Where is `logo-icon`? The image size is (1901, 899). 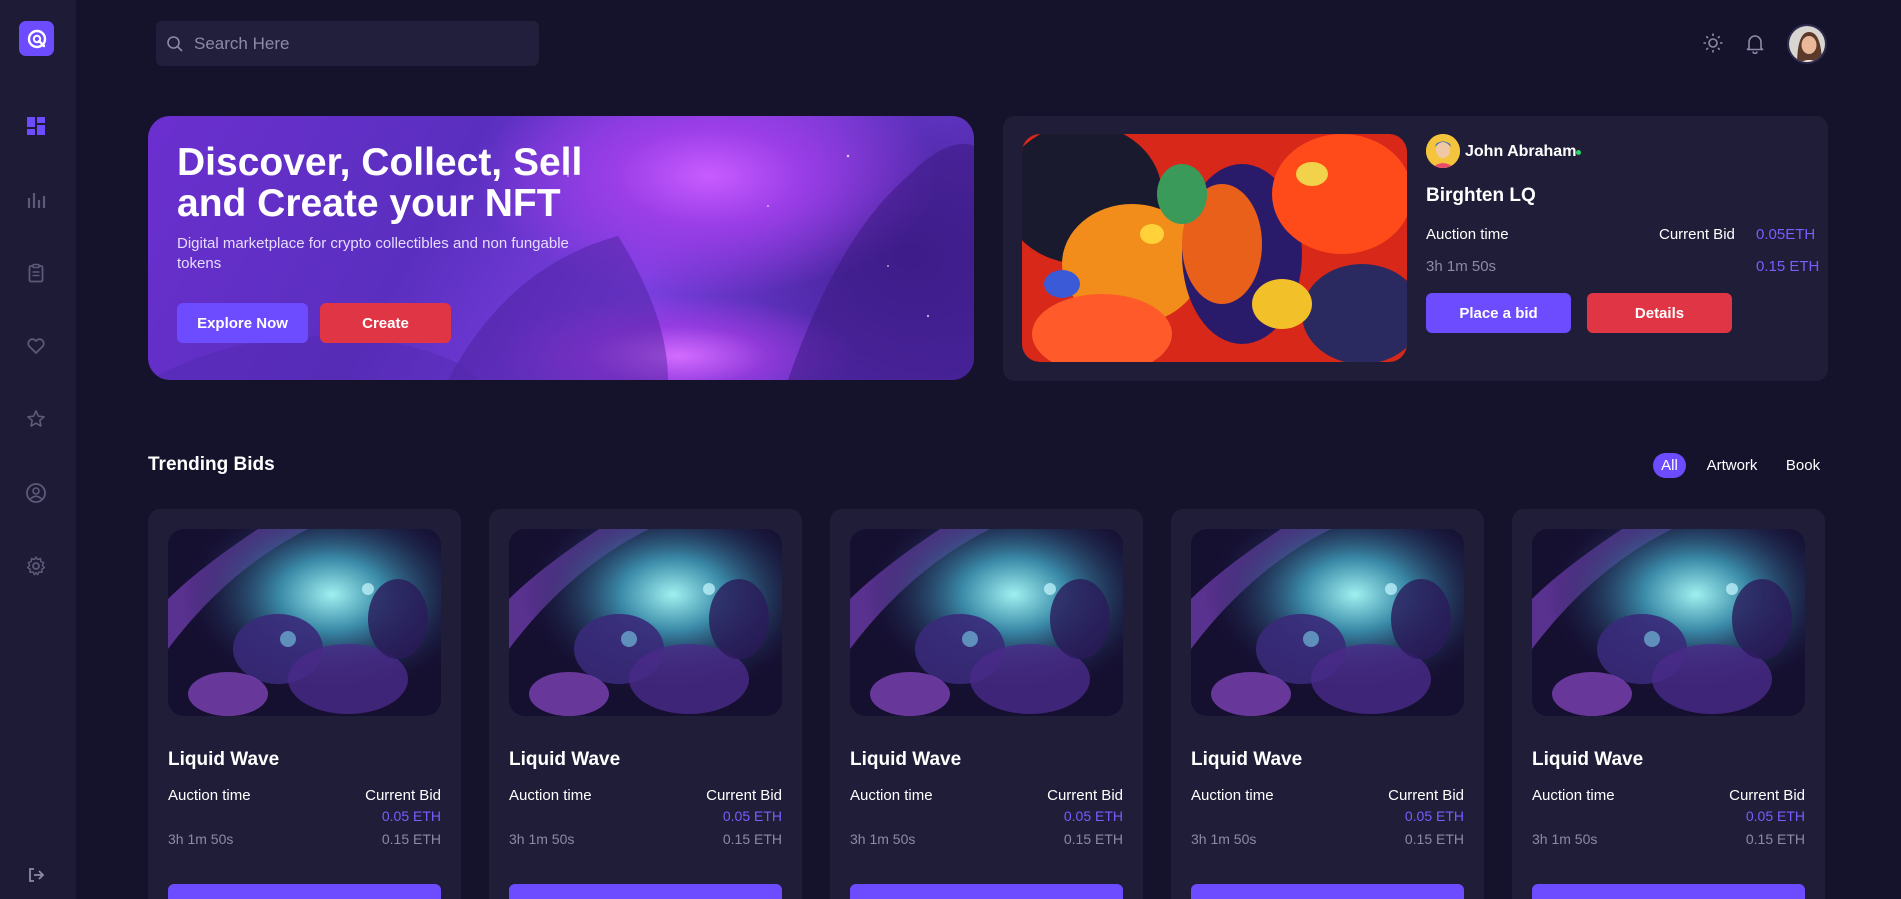 logo-icon is located at coordinates (36, 38).